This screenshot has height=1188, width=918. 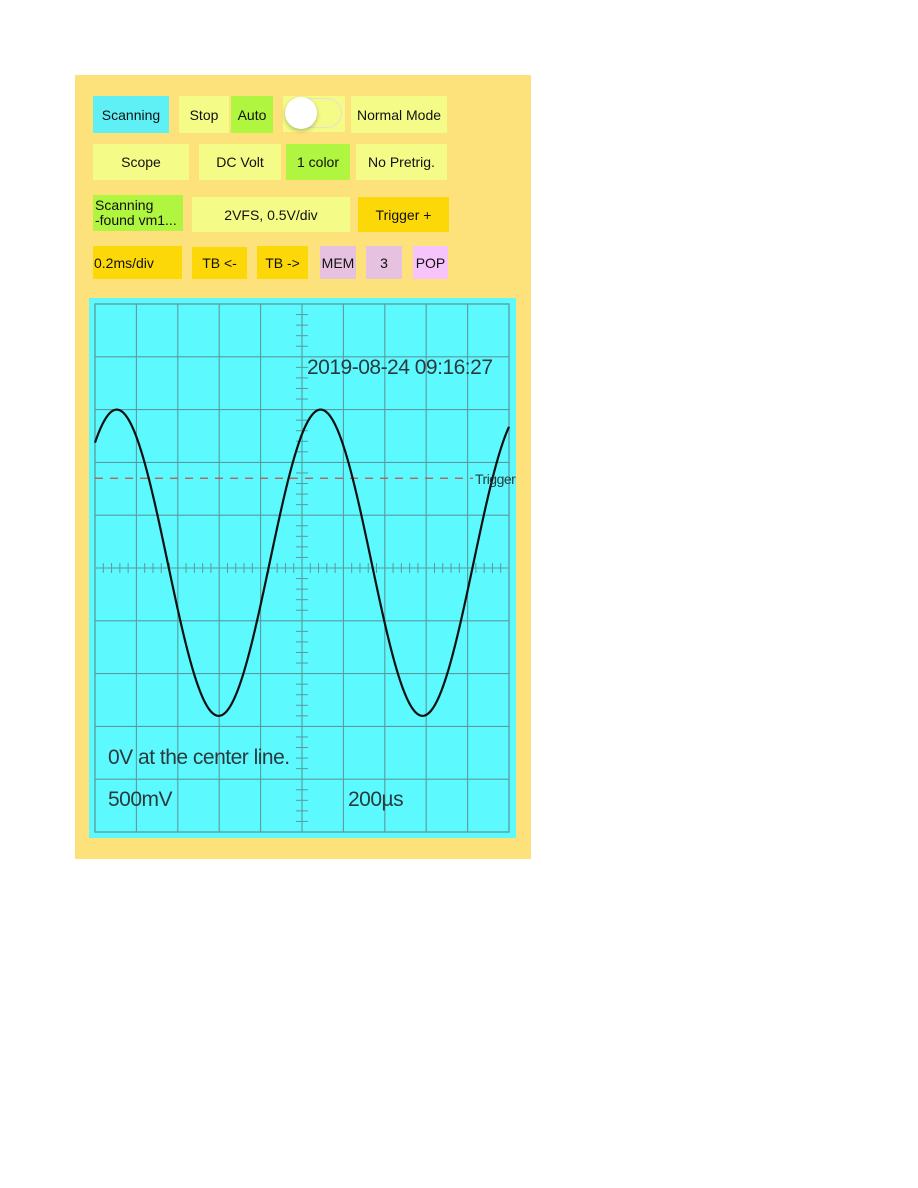 What do you see at coordinates (124, 205) in the screenshot?
I see `scan-status-line1: Scanning` at bounding box center [124, 205].